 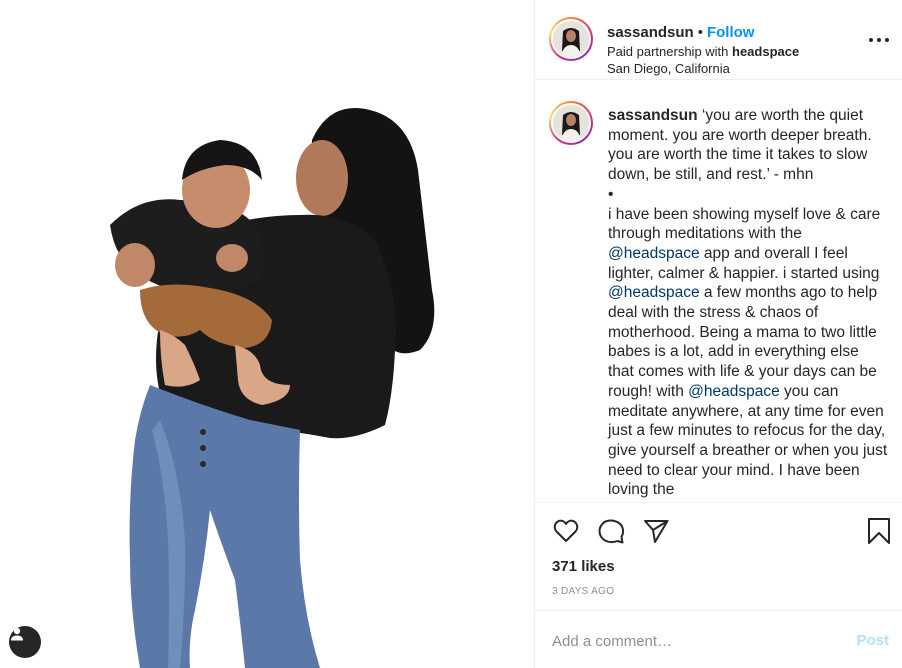 I want to click on mother-hand-right, so click(x=232, y=258).